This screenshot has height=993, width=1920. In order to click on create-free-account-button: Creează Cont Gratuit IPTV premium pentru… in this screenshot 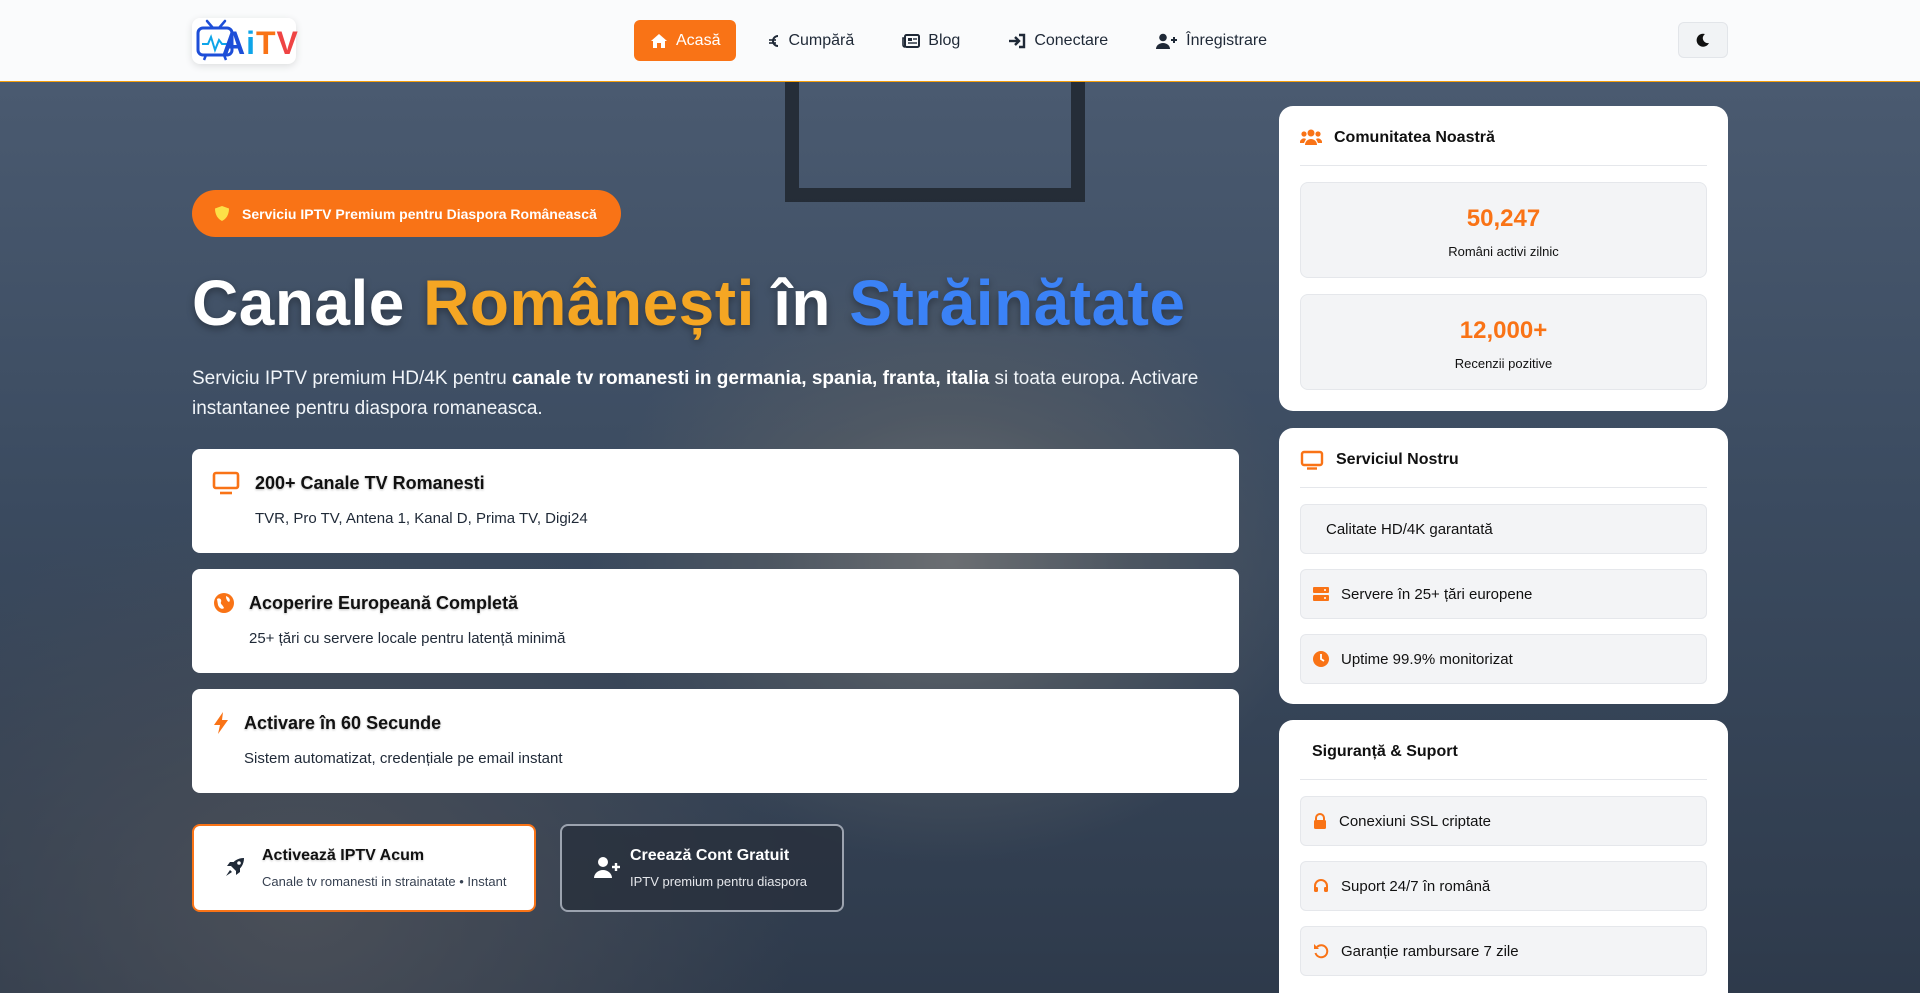, I will do `click(702, 868)`.